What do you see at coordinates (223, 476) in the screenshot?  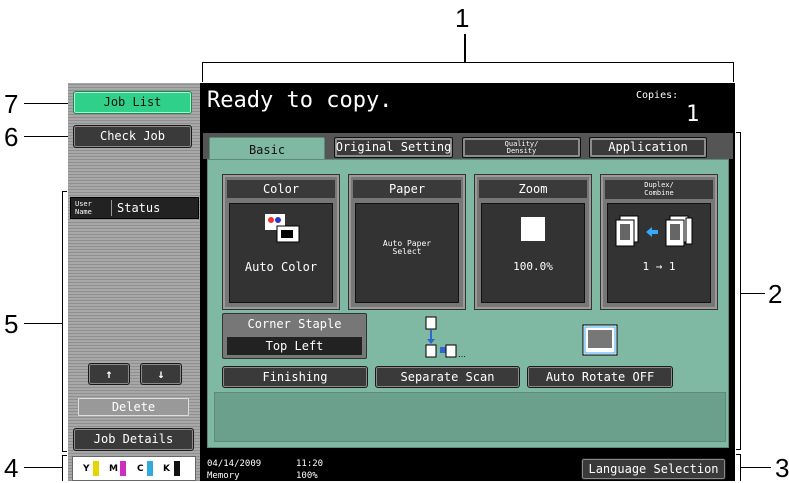 I see `footer-memory-label: Memory` at bounding box center [223, 476].